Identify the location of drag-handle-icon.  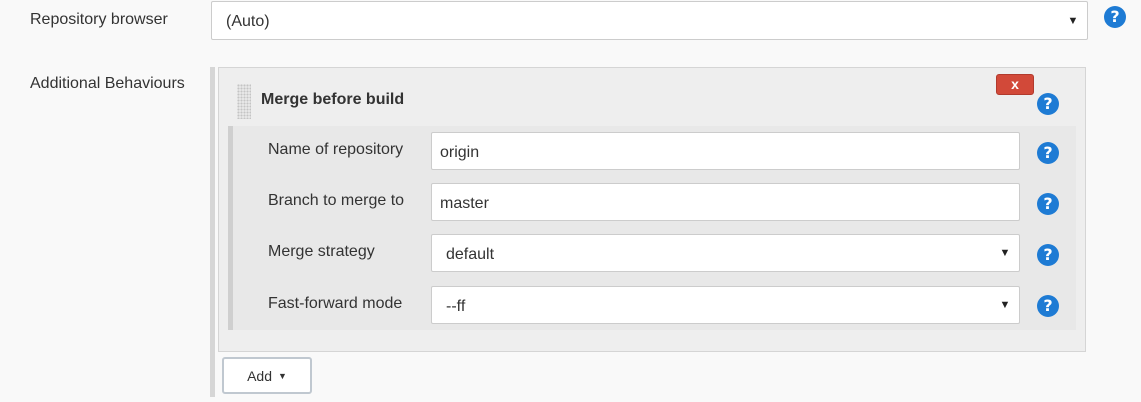
(244, 101).